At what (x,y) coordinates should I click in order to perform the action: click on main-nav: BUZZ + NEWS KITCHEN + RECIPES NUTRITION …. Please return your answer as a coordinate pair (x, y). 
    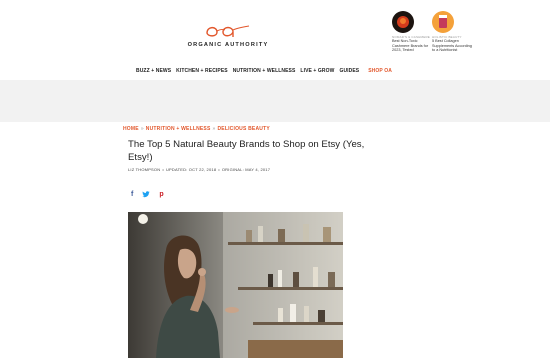
    Looking at the image, I should click on (264, 72).